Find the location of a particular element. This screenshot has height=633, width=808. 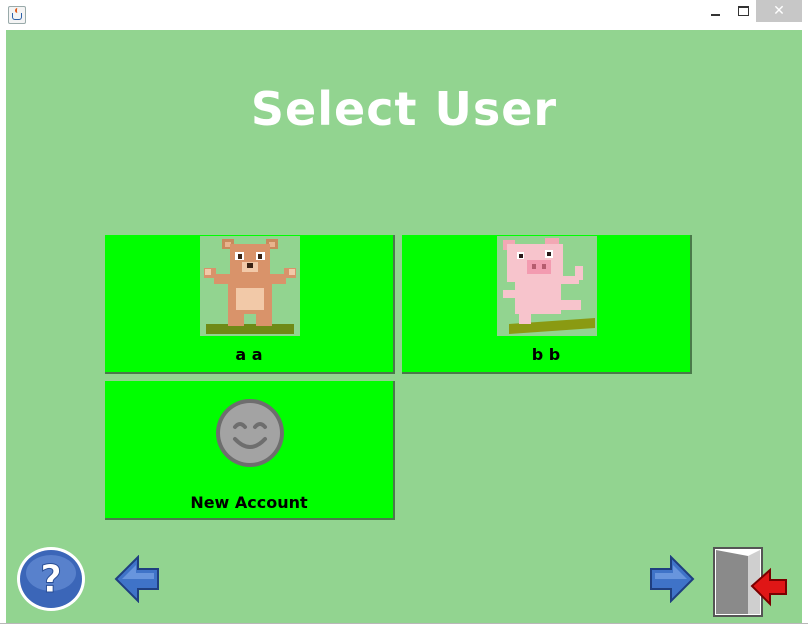

user-tile-b-b: b b is located at coordinates (547, 304).